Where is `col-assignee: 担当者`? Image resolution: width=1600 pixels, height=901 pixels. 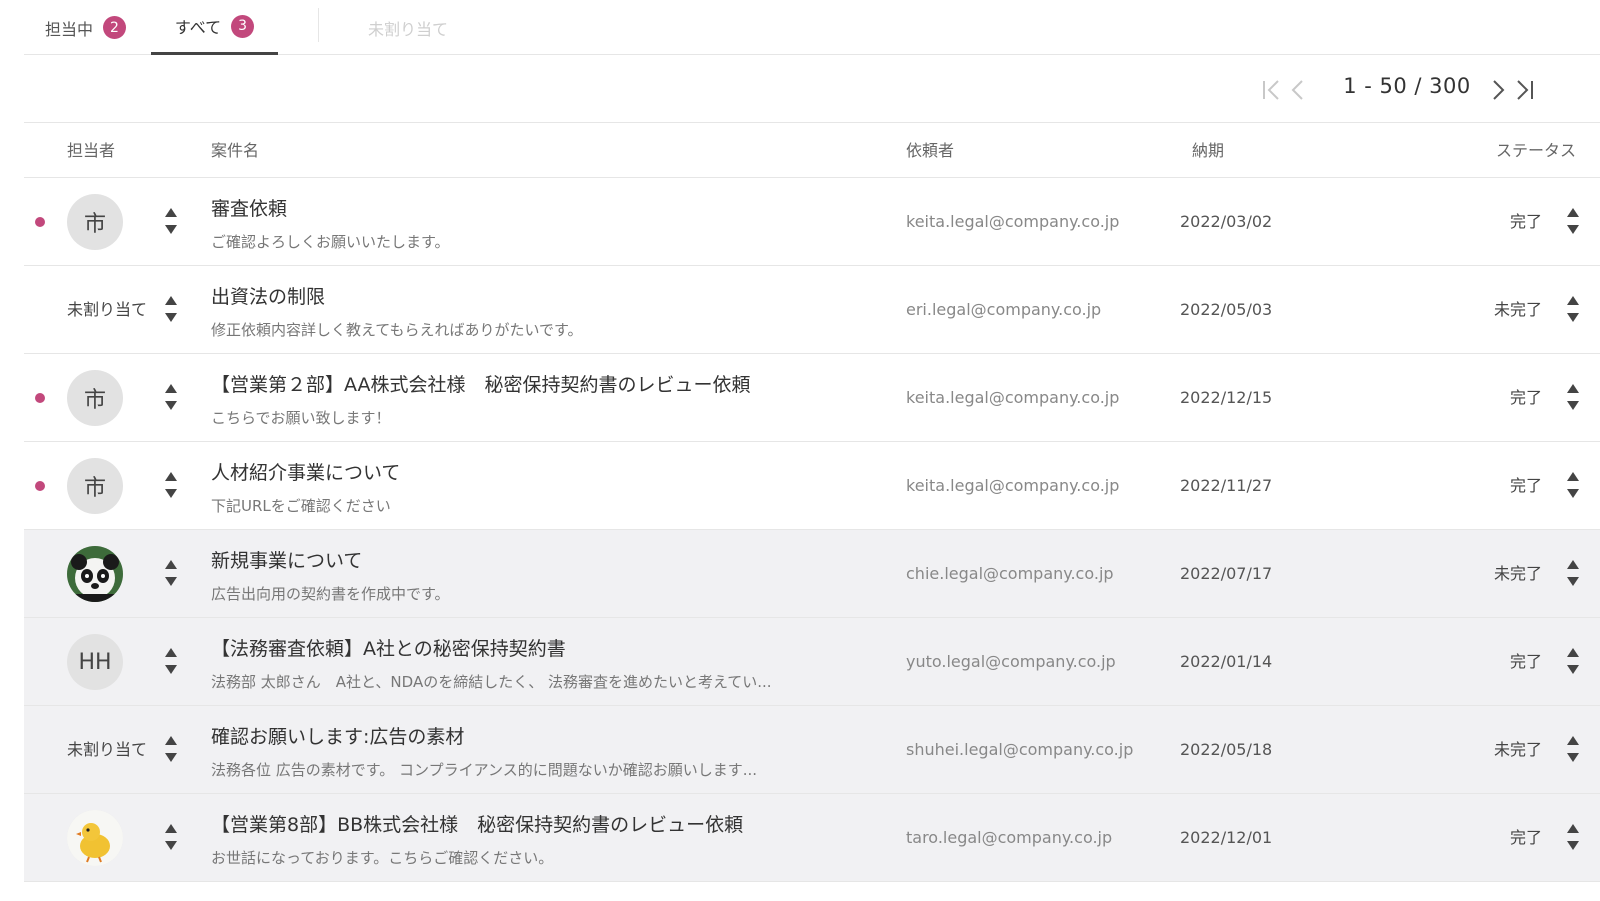 col-assignee: 担当者 is located at coordinates (91, 150).